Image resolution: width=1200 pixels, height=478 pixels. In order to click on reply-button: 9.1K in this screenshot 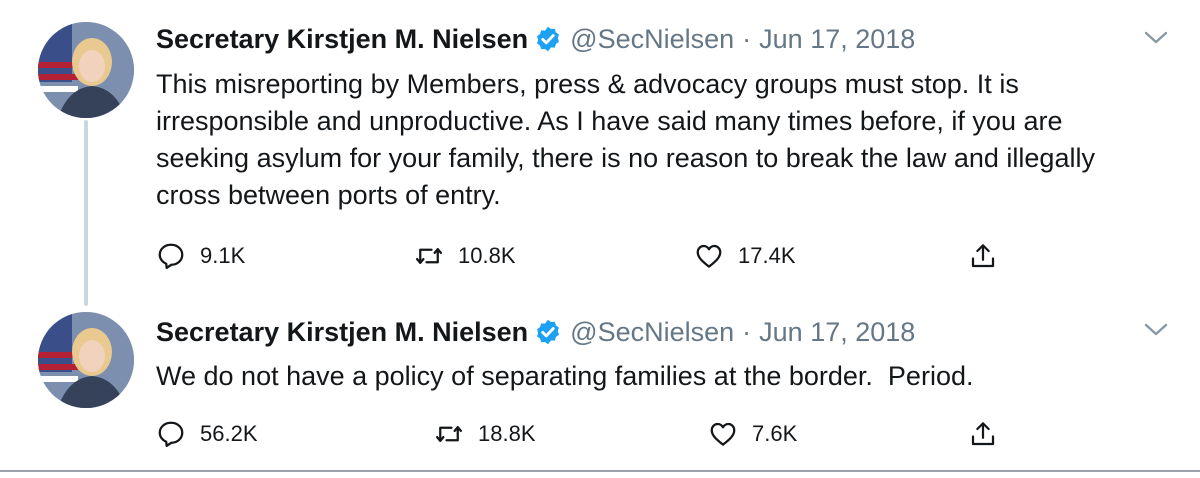, I will do `click(200, 256)`.